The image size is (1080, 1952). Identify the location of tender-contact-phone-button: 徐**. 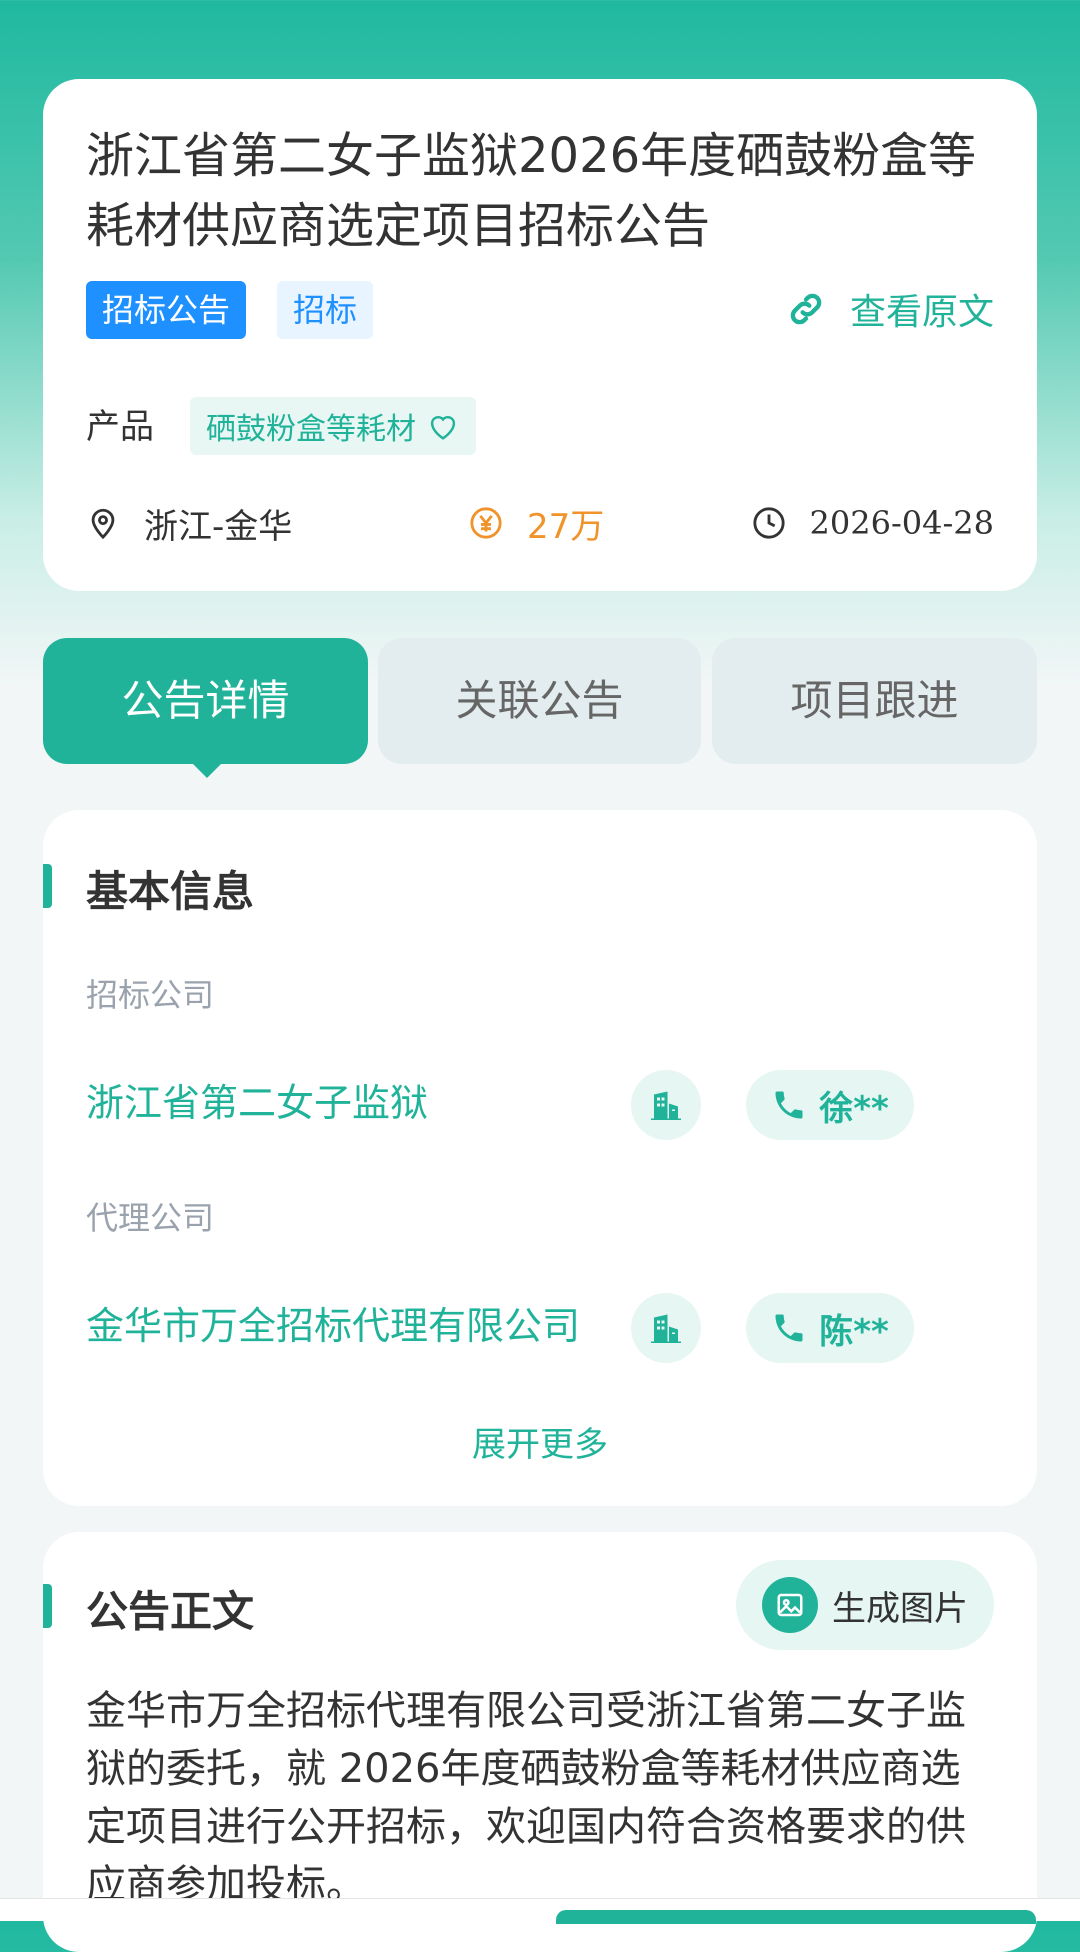
(830, 1105).